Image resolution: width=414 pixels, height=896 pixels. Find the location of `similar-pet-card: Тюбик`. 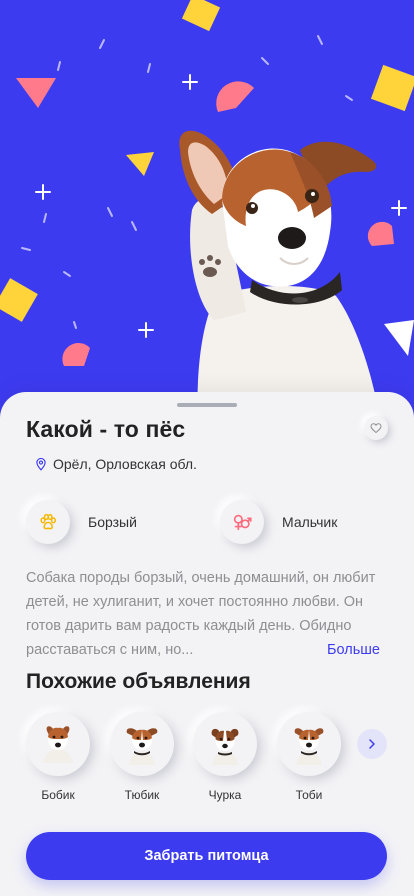

similar-pet-card: Тюбик is located at coordinates (142, 757).